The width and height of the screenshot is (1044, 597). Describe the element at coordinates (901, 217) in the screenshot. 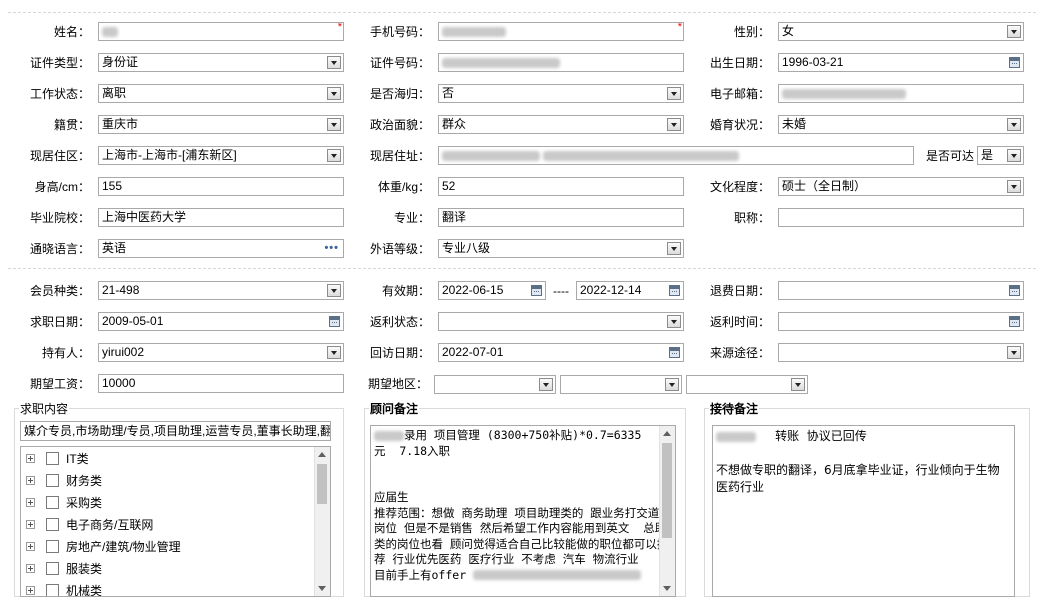

I see `title-field` at that location.